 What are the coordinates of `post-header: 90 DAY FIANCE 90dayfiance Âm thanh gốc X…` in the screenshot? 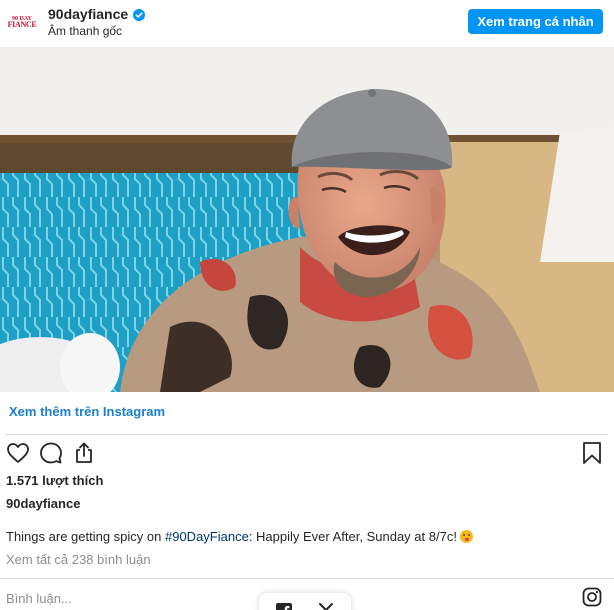 It's located at (307, 23).